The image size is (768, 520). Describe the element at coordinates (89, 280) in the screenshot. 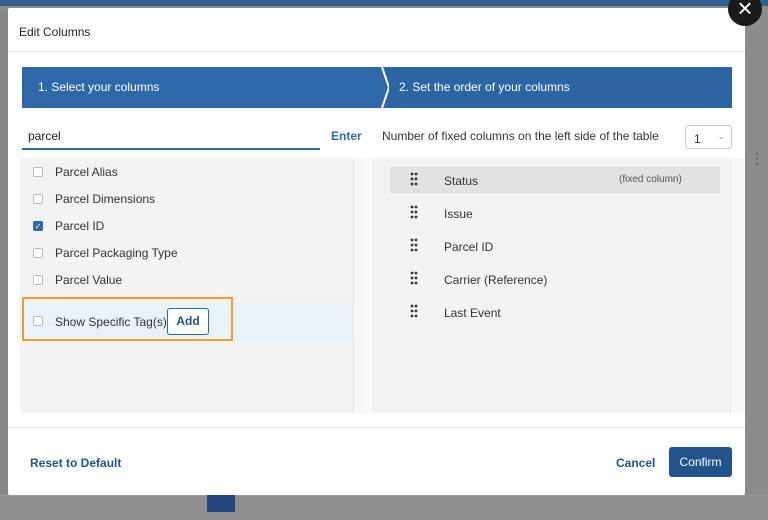

I see `column-label: Parcel Value` at that location.